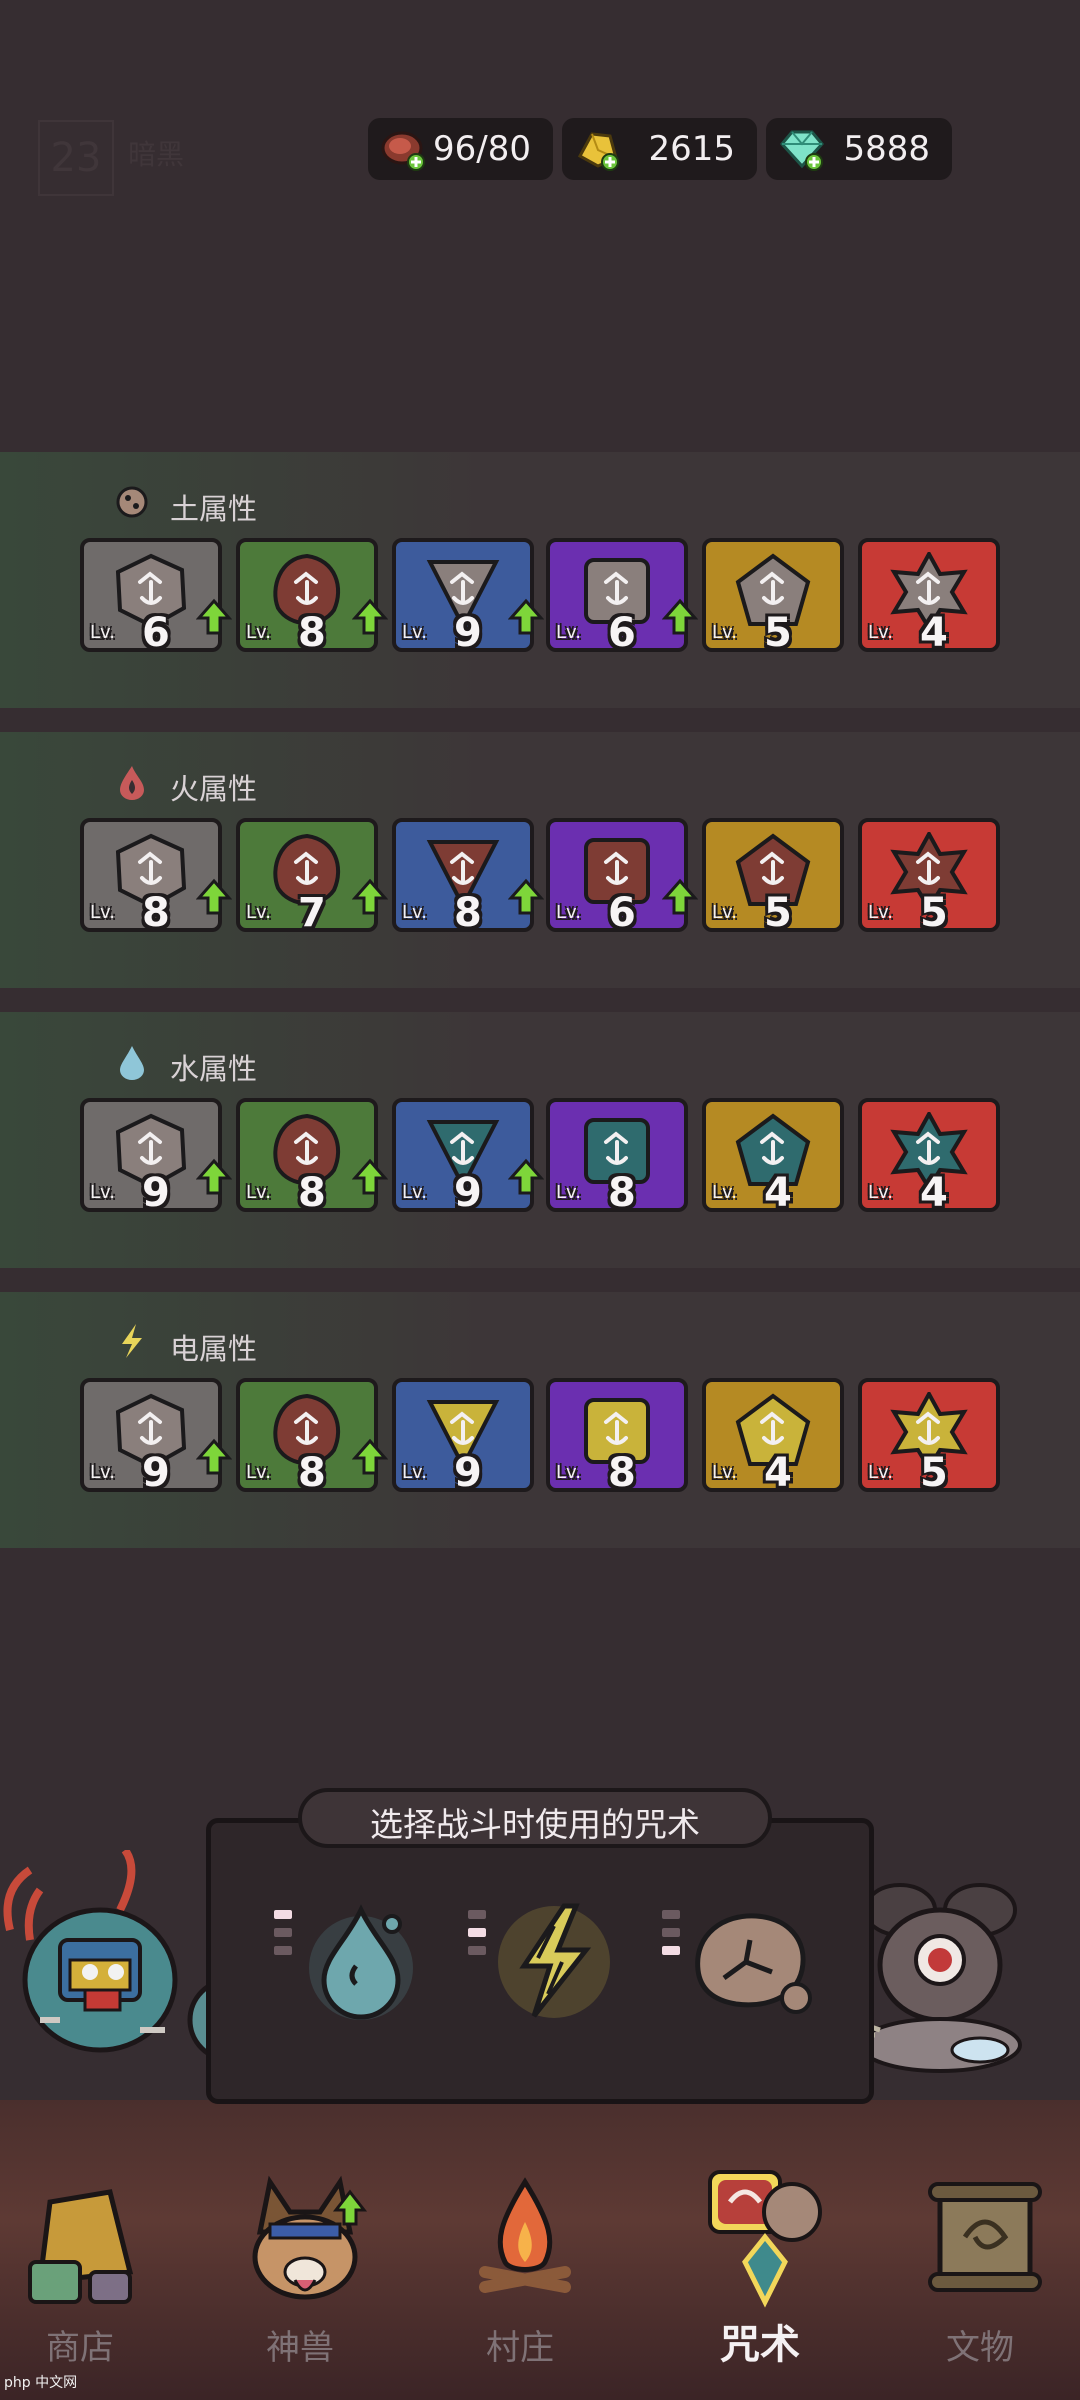 The height and width of the screenshot is (2400, 1080). What do you see at coordinates (361, 1961) in the screenshot?
I see `water-drop-icon` at bounding box center [361, 1961].